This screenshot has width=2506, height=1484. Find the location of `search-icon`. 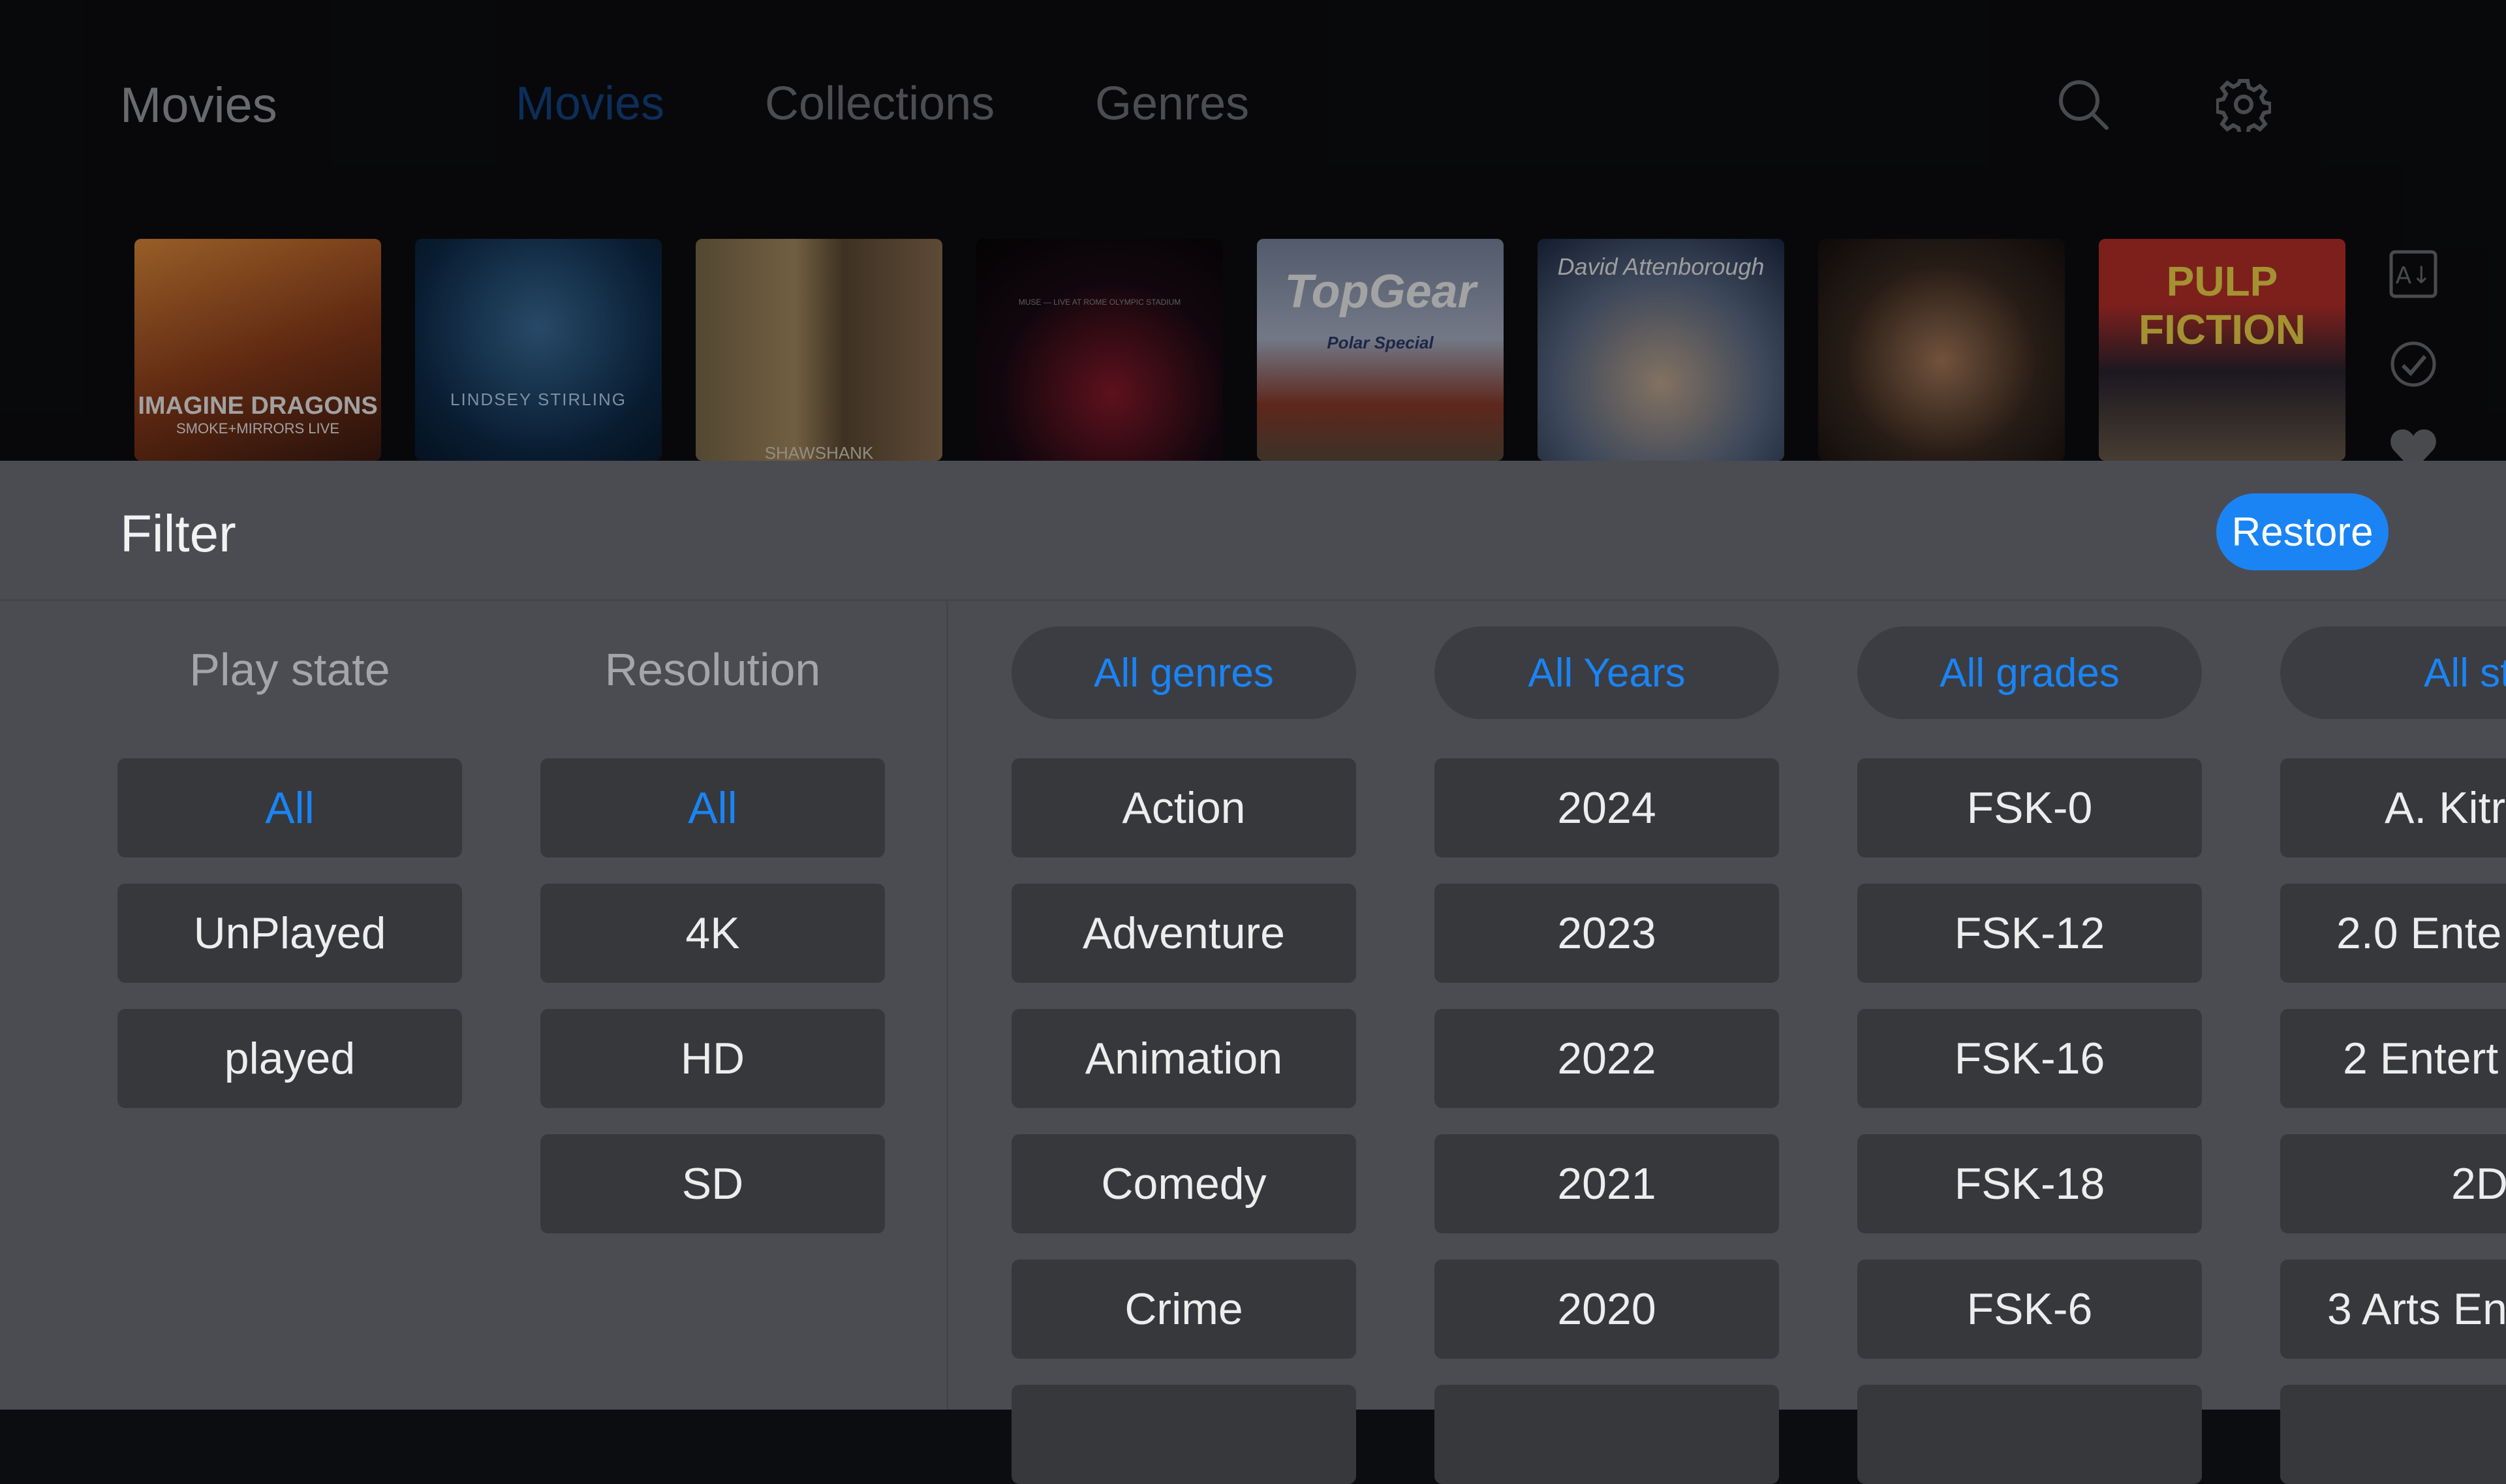

search-icon is located at coordinates (2083, 104).